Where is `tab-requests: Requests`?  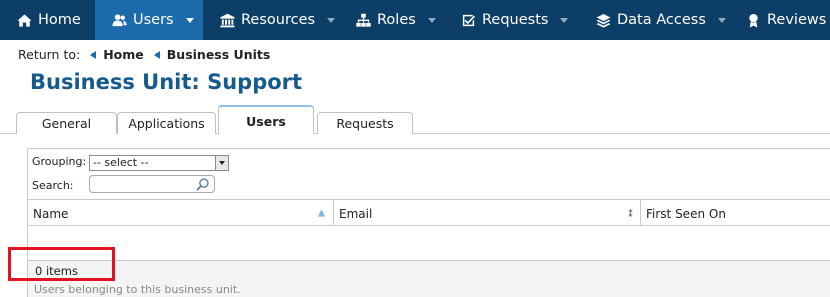
tab-requests: Requests is located at coordinates (365, 123).